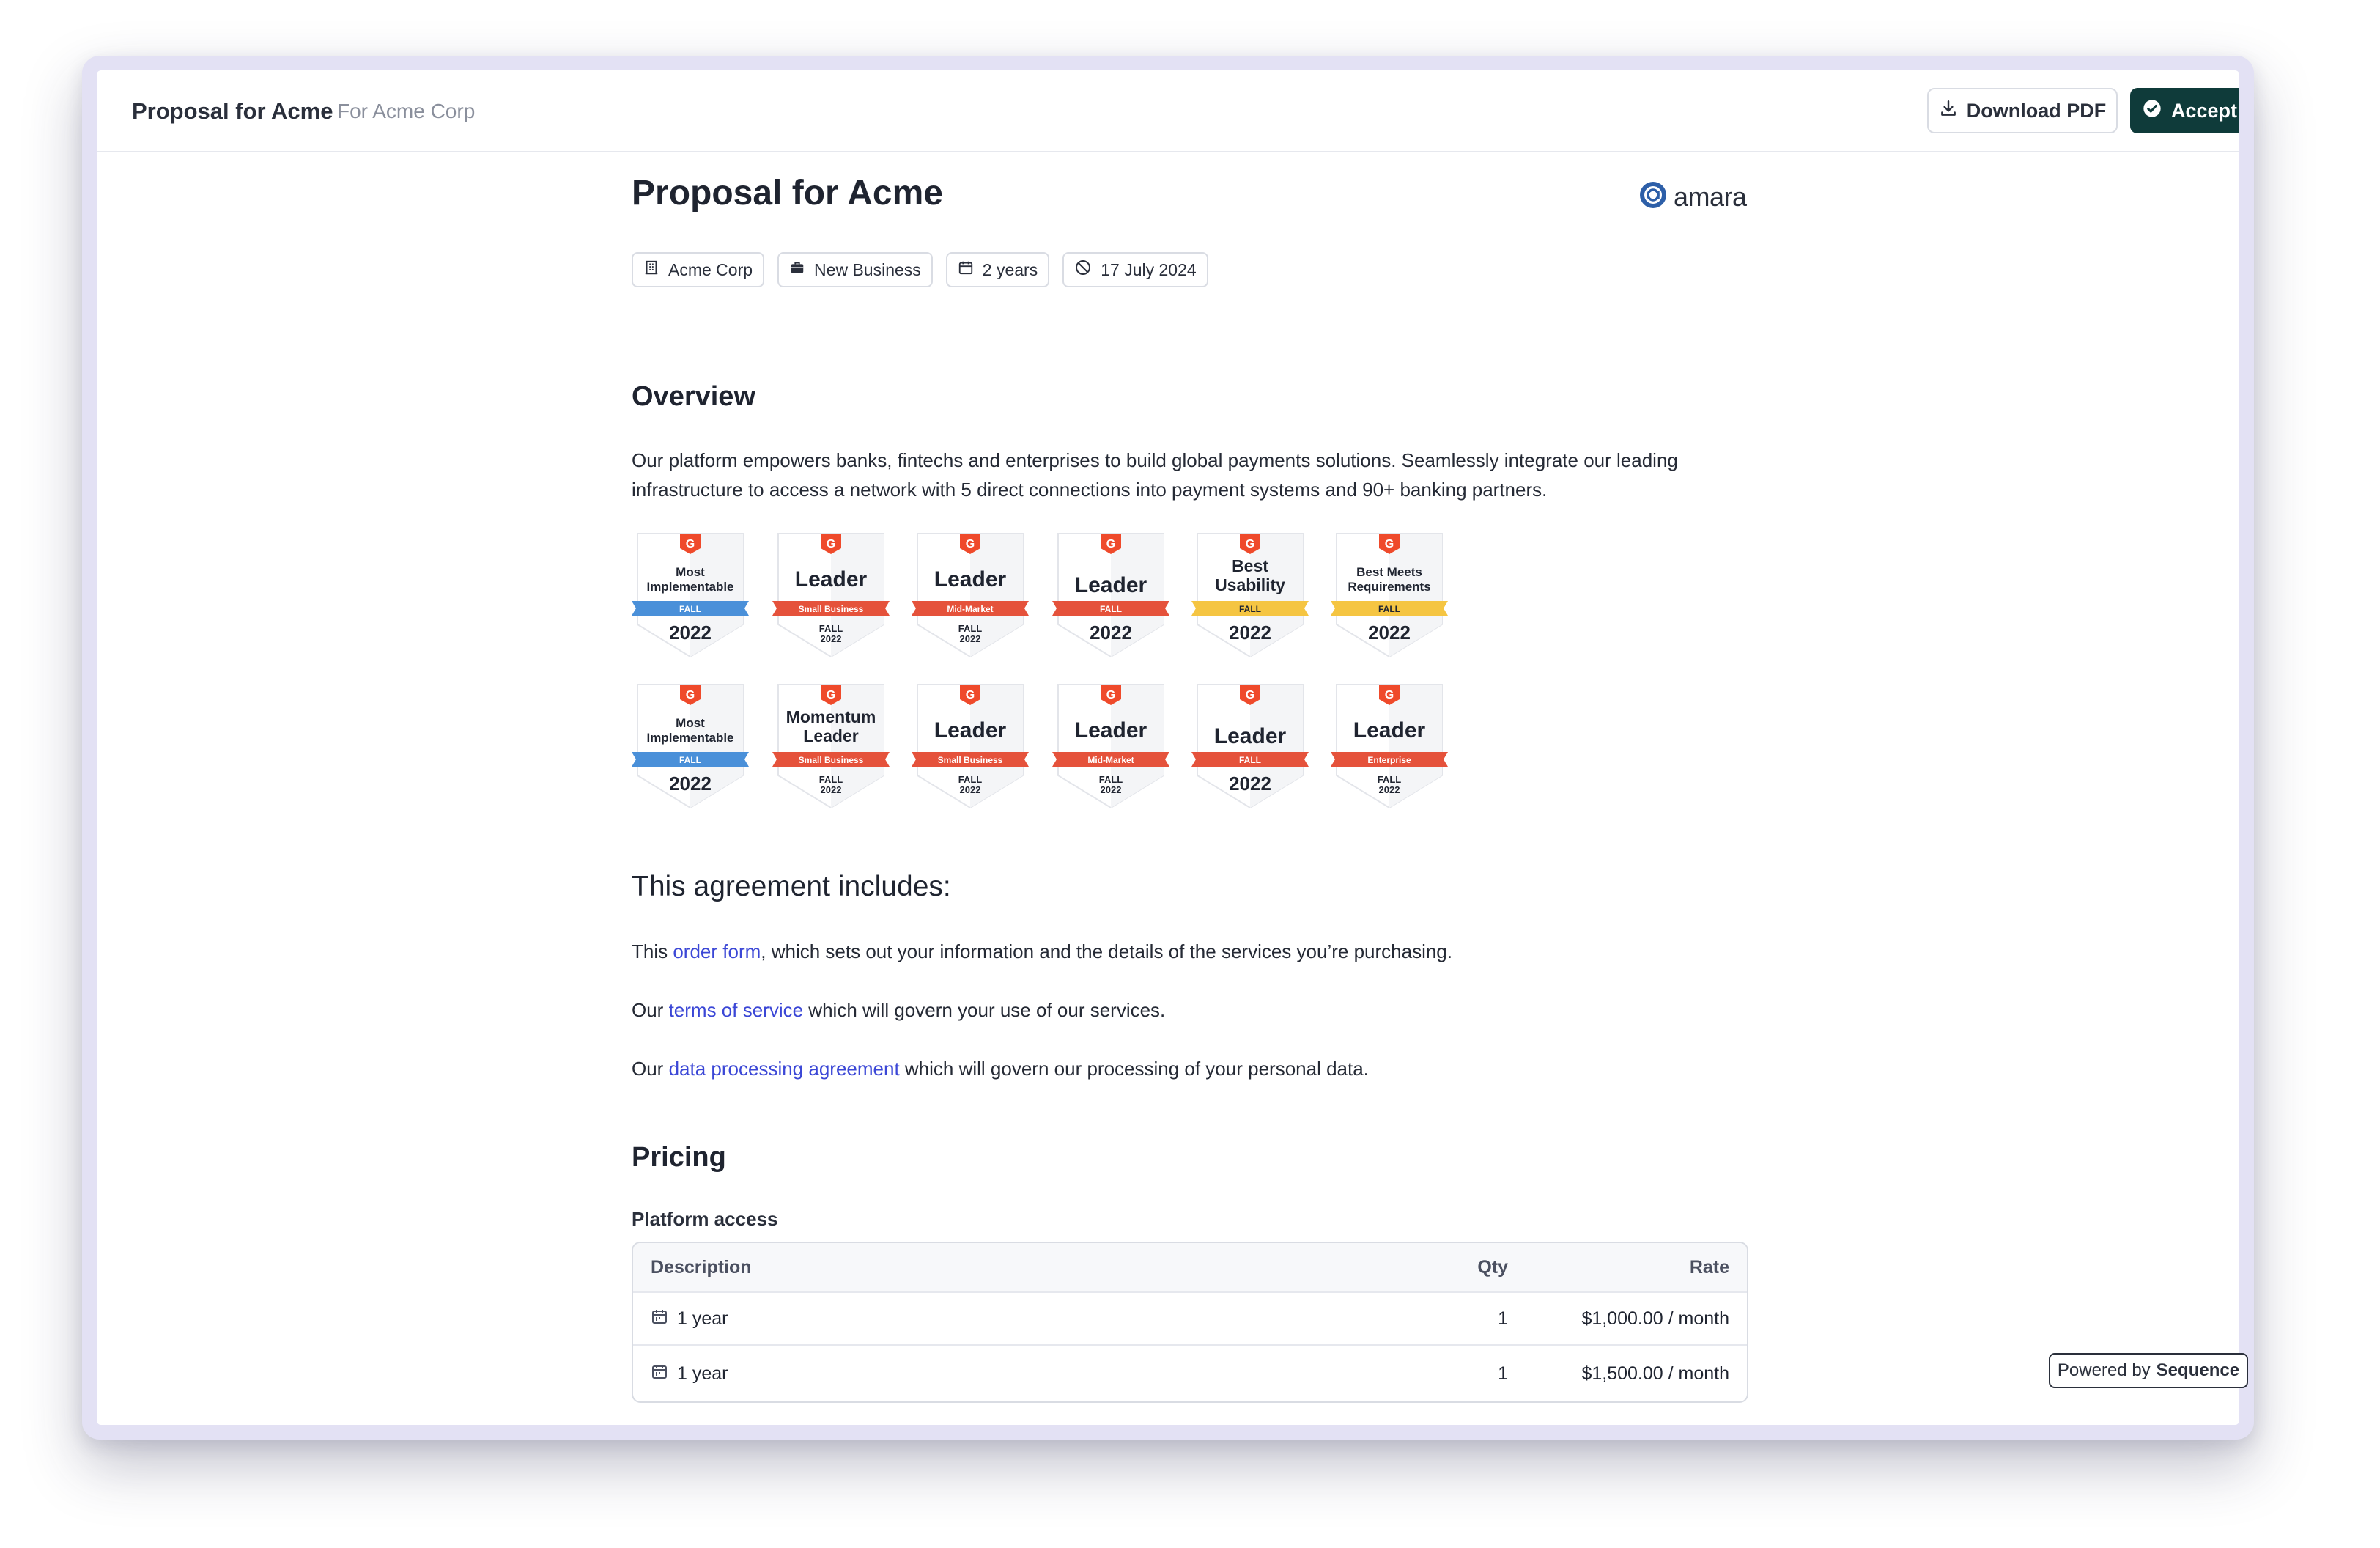  What do you see at coordinates (1653, 196) in the screenshot?
I see `amara-logo-icon` at bounding box center [1653, 196].